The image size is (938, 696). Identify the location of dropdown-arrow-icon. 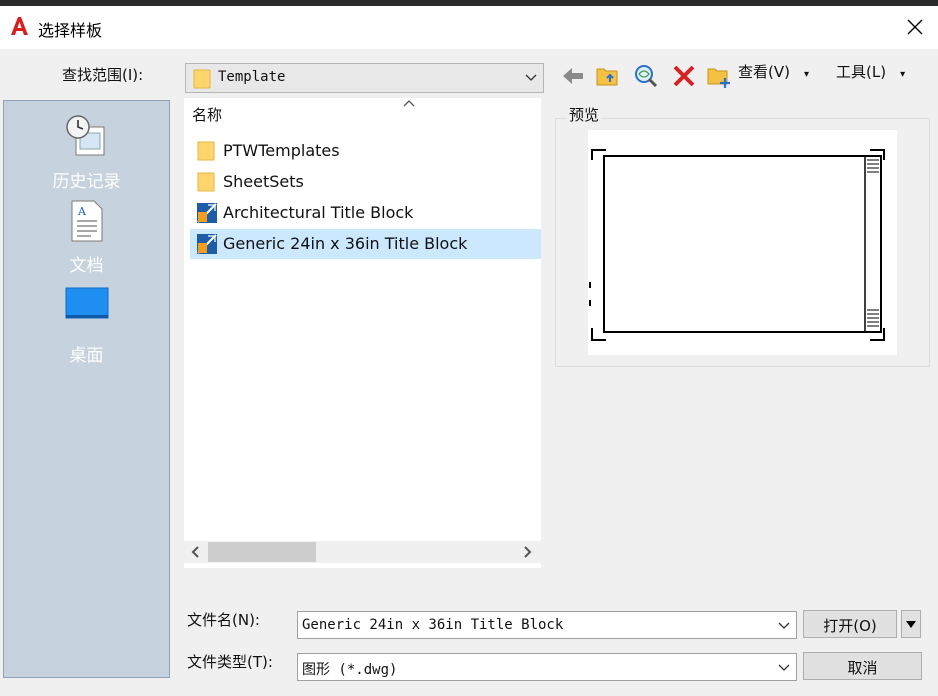
(911, 624).